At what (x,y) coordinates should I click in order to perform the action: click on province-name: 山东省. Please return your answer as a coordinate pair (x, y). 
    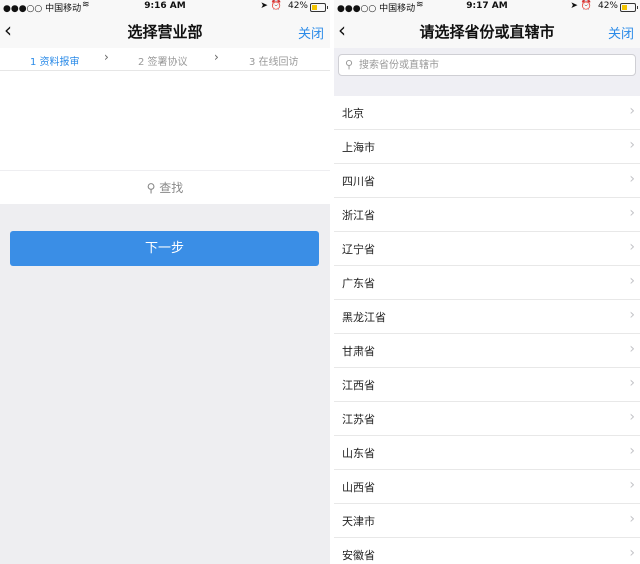
    Looking at the image, I should click on (358, 453).